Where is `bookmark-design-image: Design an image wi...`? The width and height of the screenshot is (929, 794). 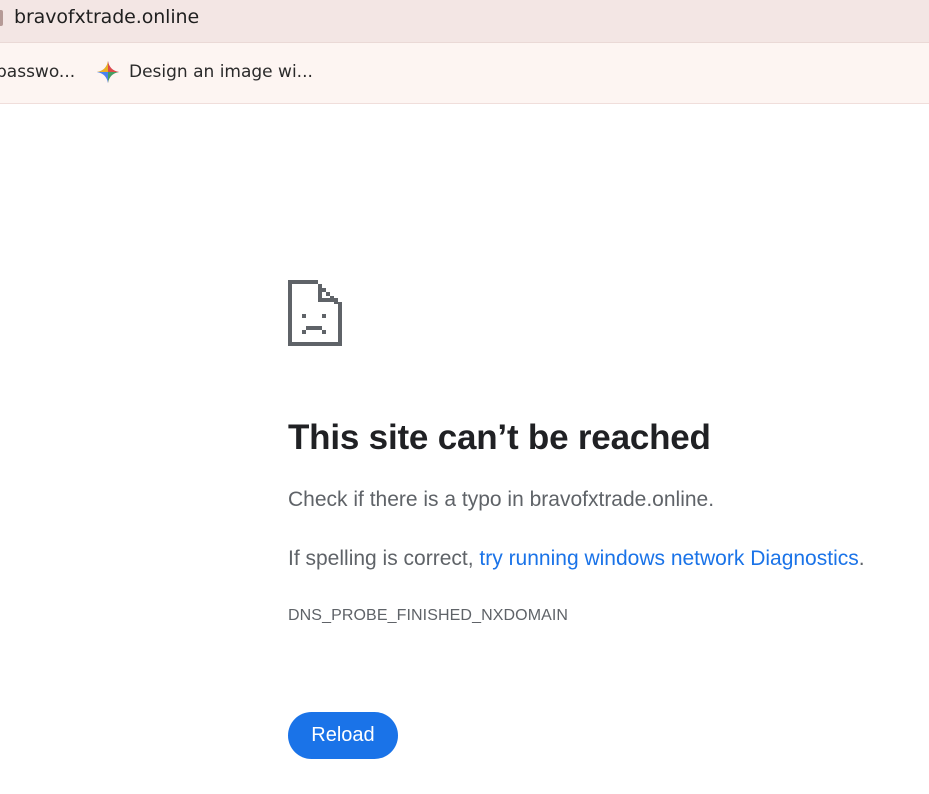 bookmark-design-image: Design an image wi... is located at coordinates (204, 72).